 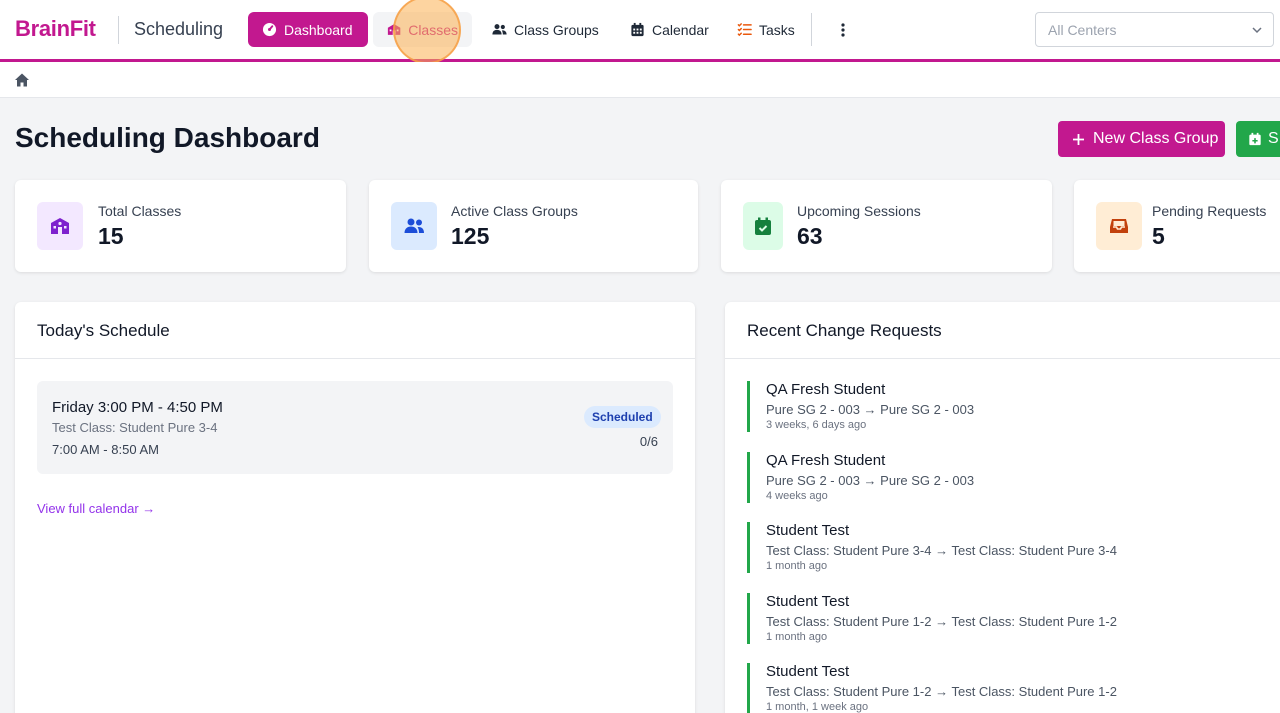 What do you see at coordinates (1177, 226) in the screenshot?
I see `stat-card-pending-requests: Pending Requests 5` at bounding box center [1177, 226].